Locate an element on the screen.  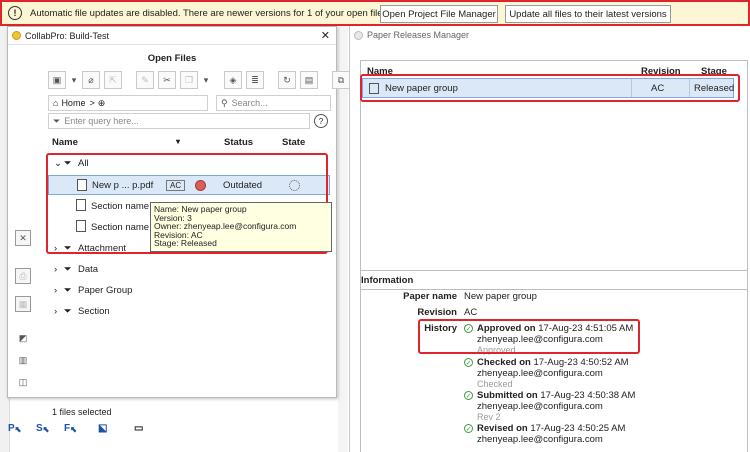
tool-p-icon: P ⬉ is located at coordinates (19, 423).